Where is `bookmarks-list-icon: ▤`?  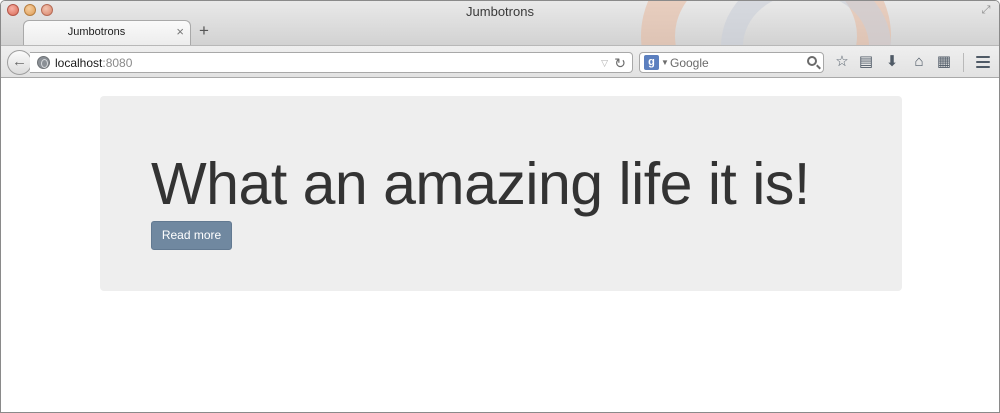 bookmarks-list-icon: ▤ is located at coordinates (866, 62).